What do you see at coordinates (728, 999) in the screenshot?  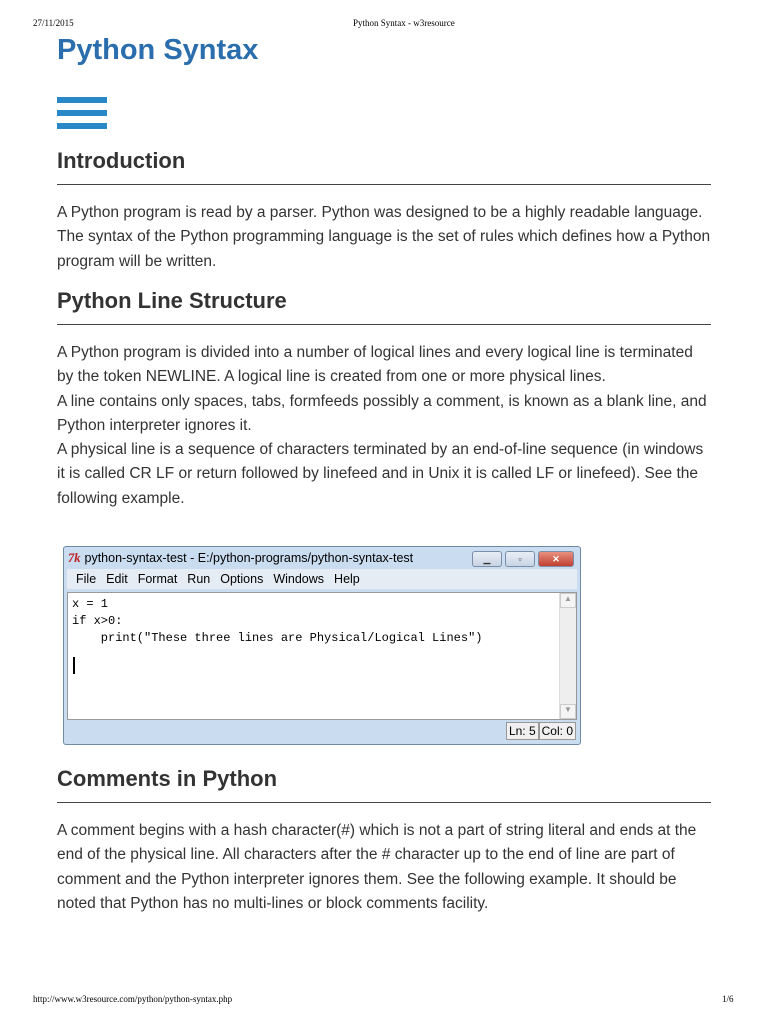 I see `print-page-number: 1/6` at bounding box center [728, 999].